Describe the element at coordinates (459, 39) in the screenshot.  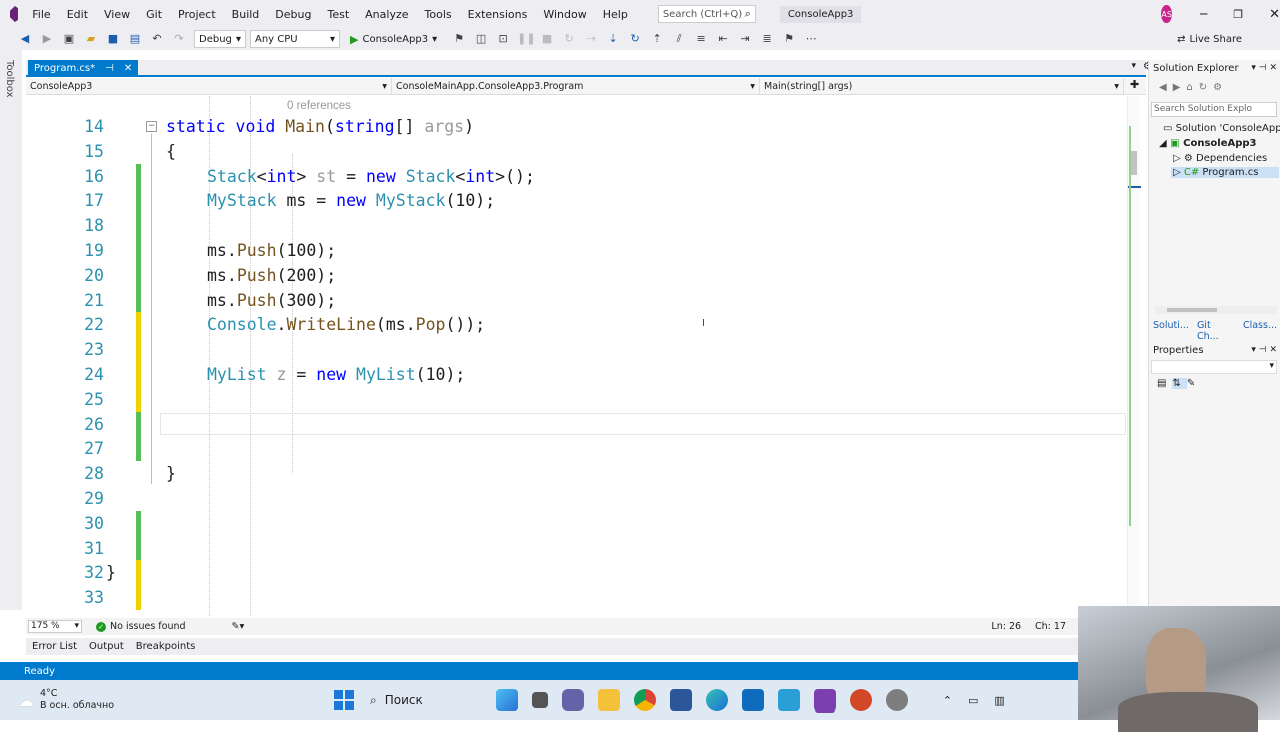
I see `hot-reload-icon: ⚑` at that location.